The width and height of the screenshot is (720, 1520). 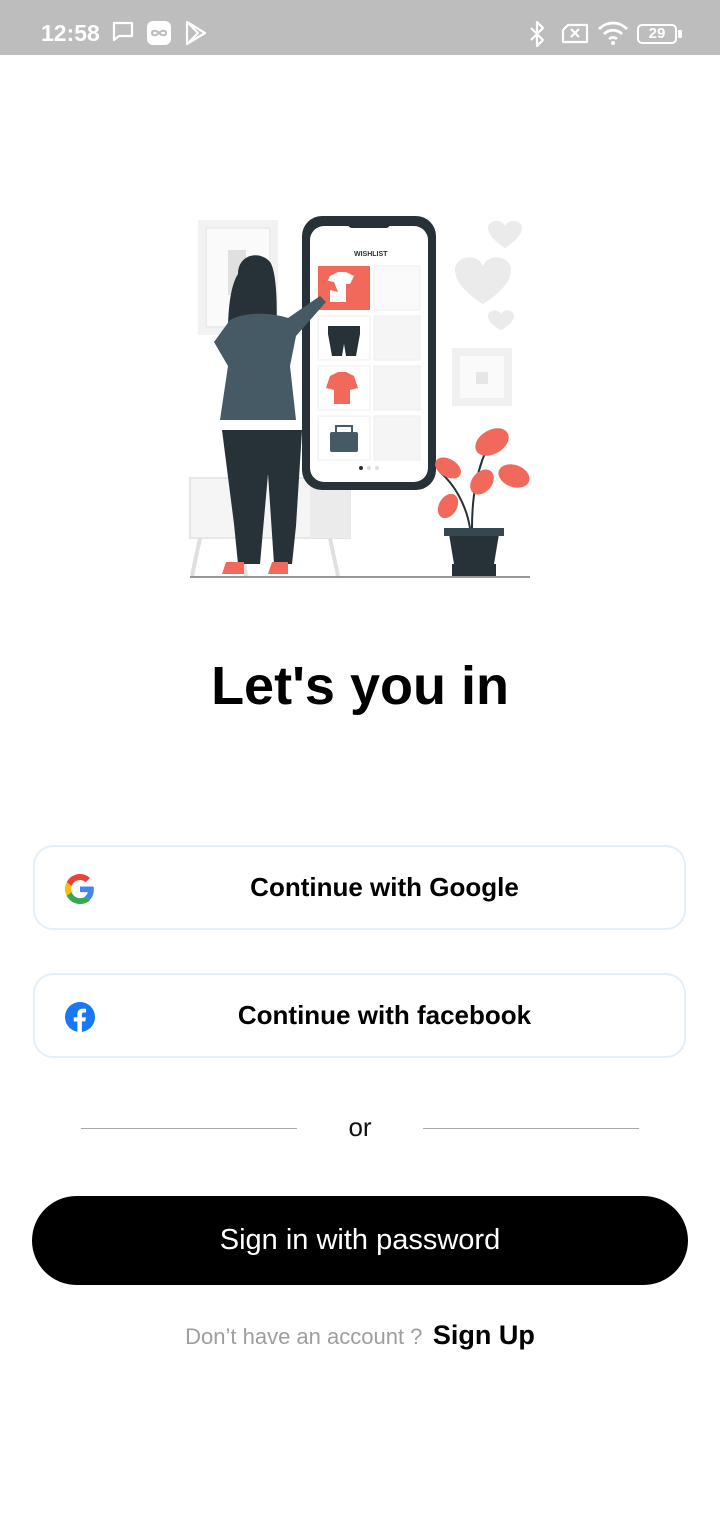 What do you see at coordinates (537, 34) in the screenshot?
I see `bluetooth-icon` at bounding box center [537, 34].